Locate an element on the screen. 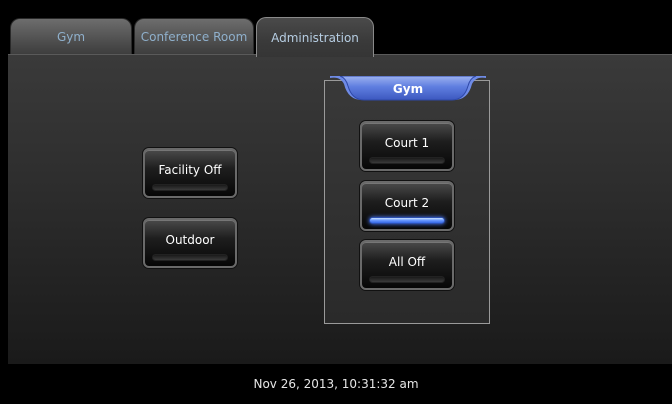  all-off-button: All Off is located at coordinates (407, 265).